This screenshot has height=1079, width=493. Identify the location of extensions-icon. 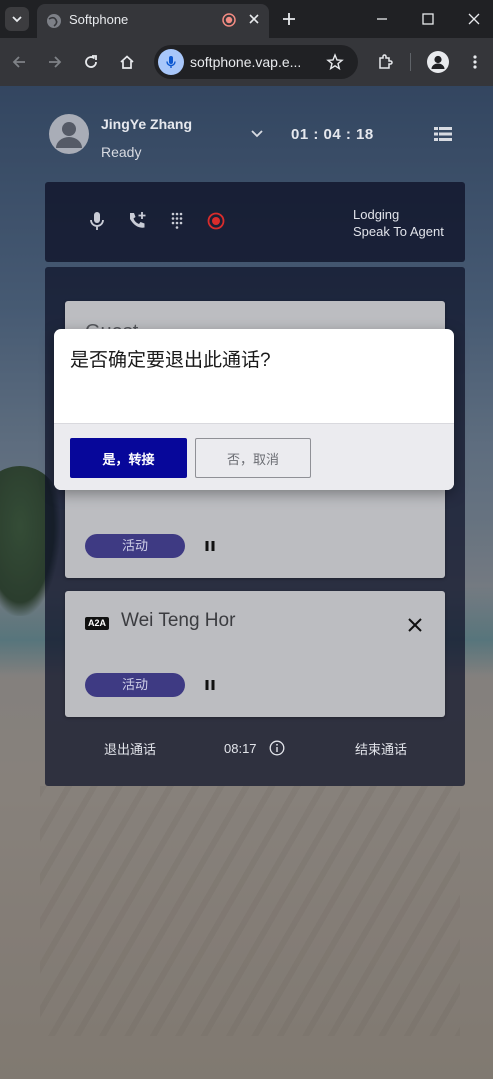
(385, 62).